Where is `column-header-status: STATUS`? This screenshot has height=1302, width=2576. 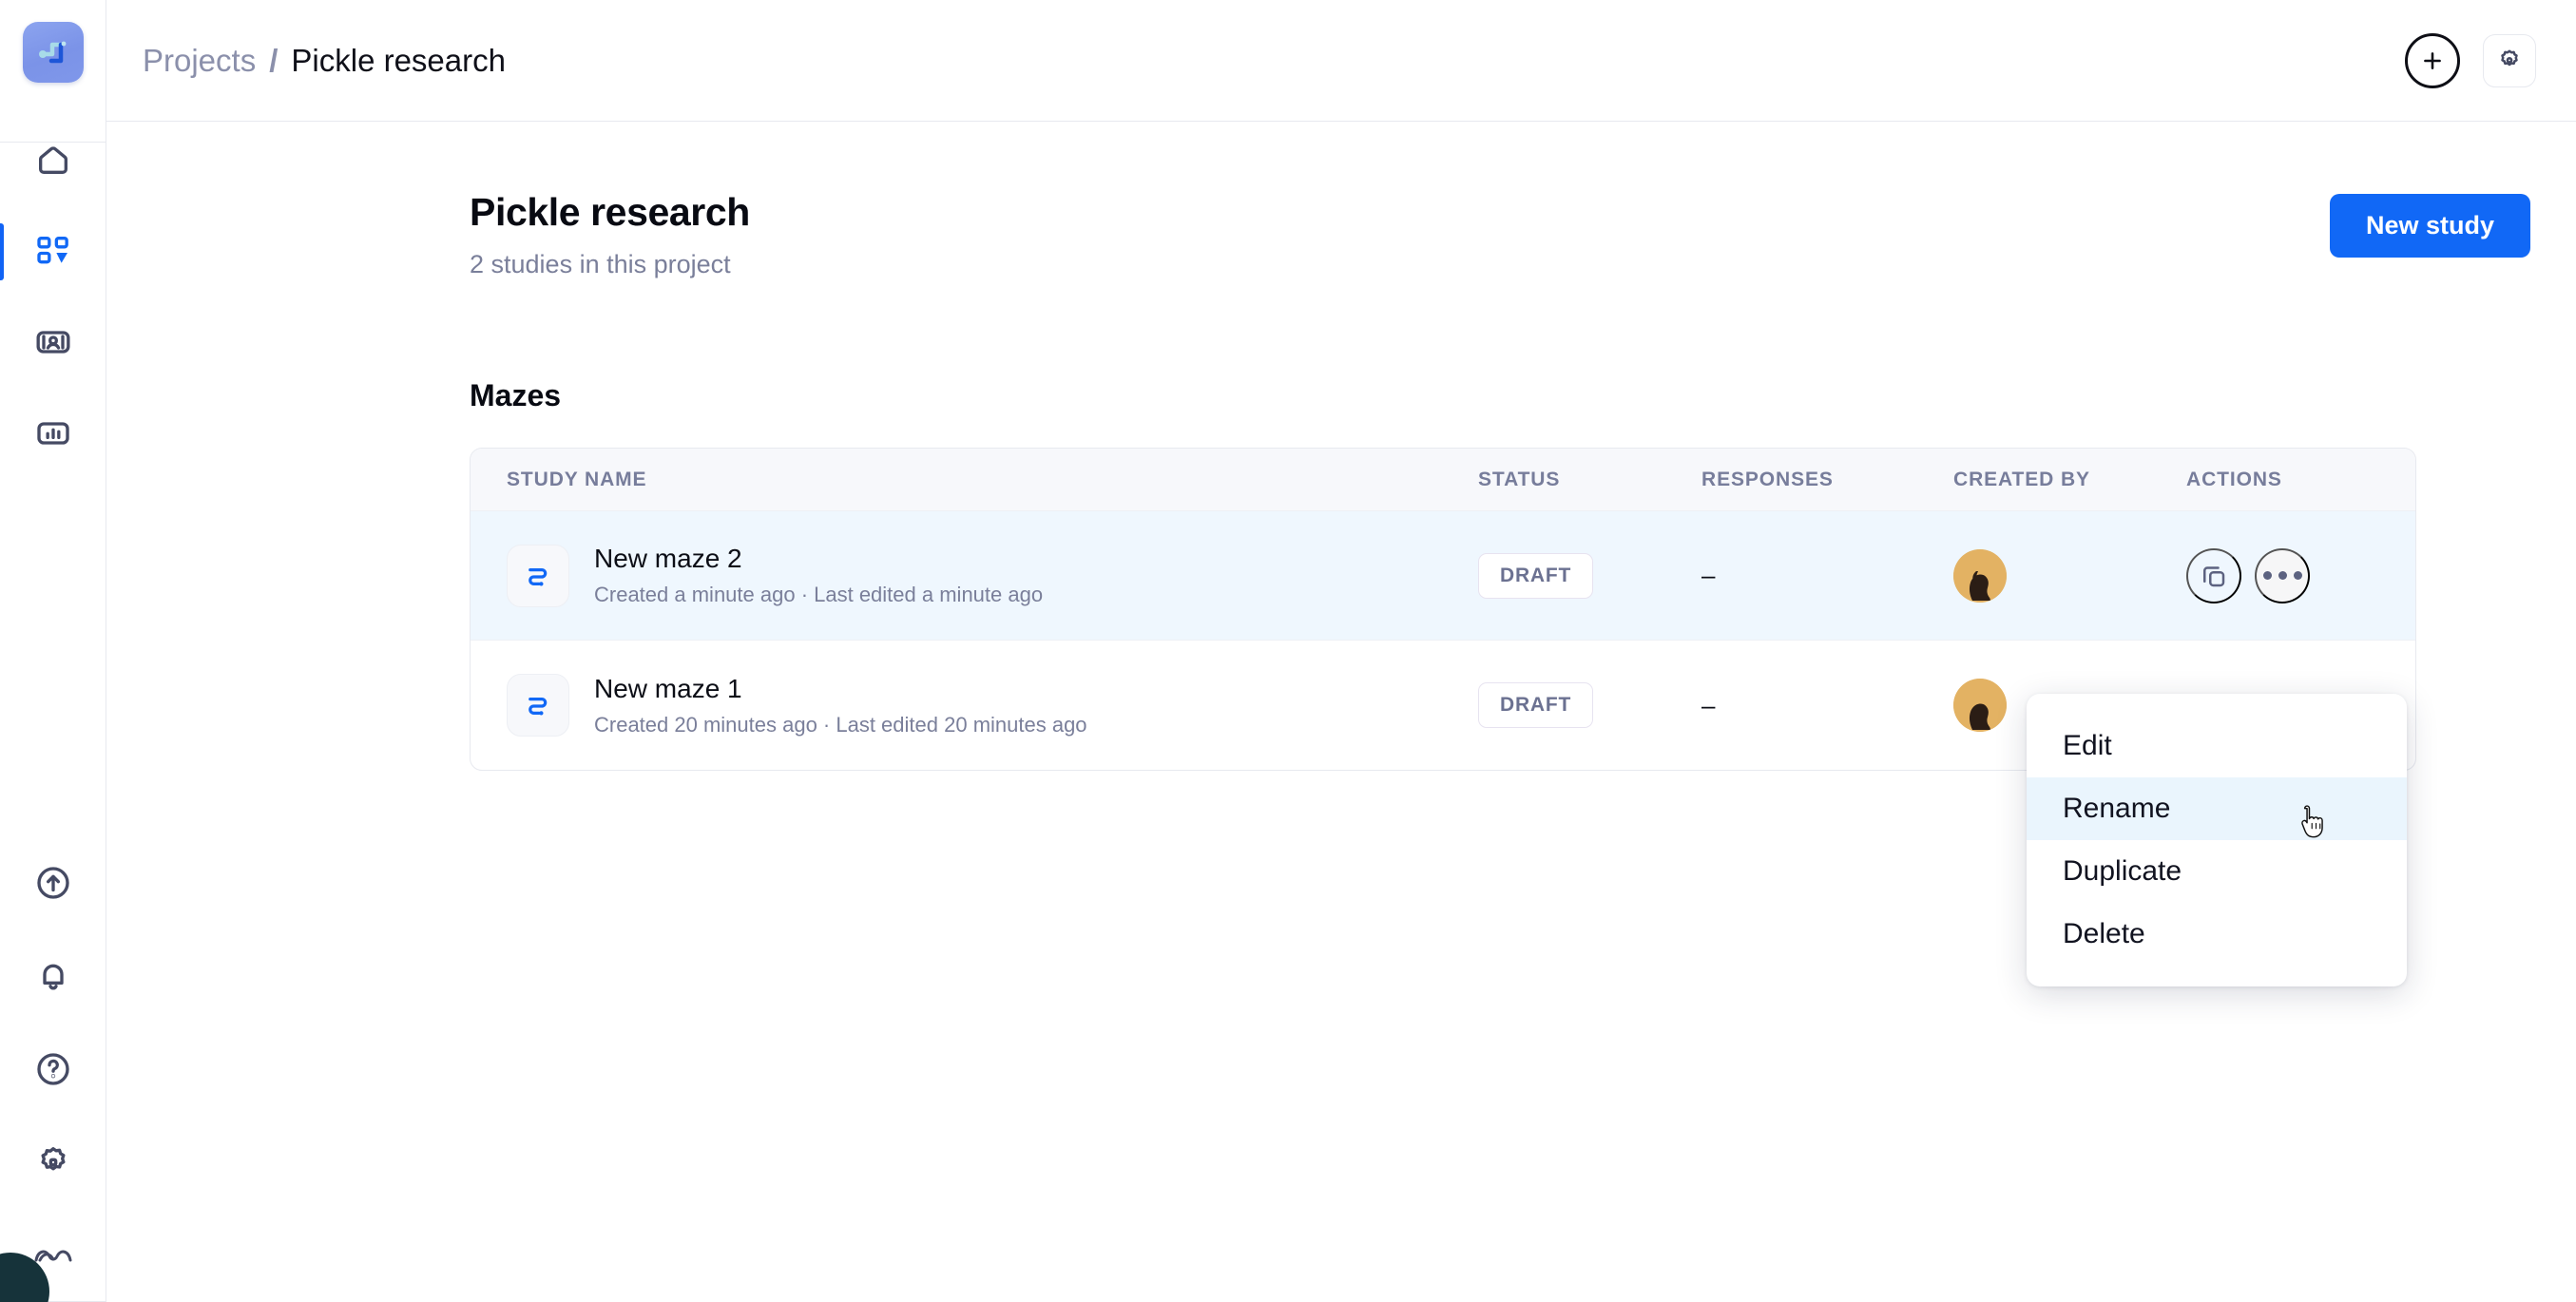
column-header-status: STATUS is located at coordinates (1519, 479).